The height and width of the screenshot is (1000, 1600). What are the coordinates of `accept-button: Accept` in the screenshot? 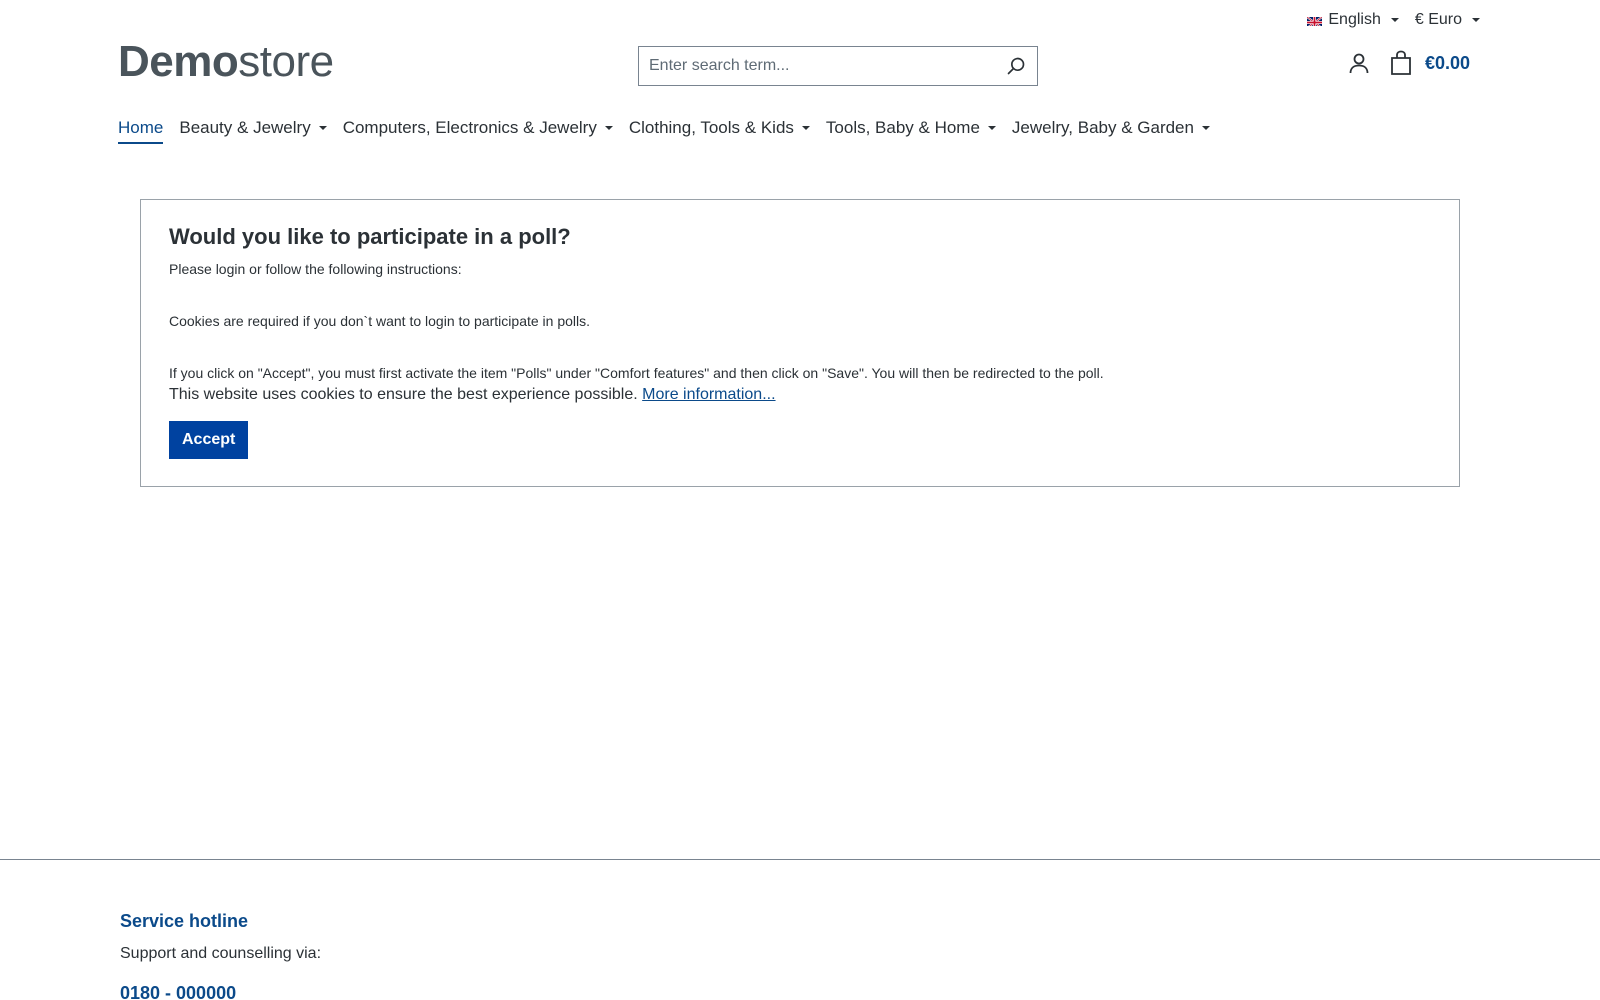 It's located at (209, 440).